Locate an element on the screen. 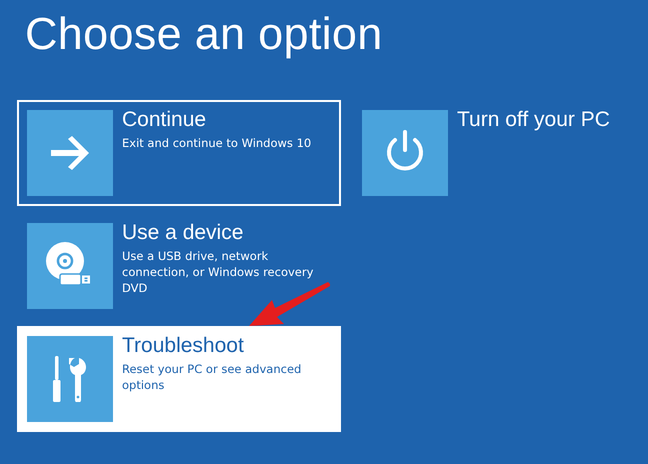  option-tile: Continue Exit and continue to Windows 10 is located at coordinates (179, 153).